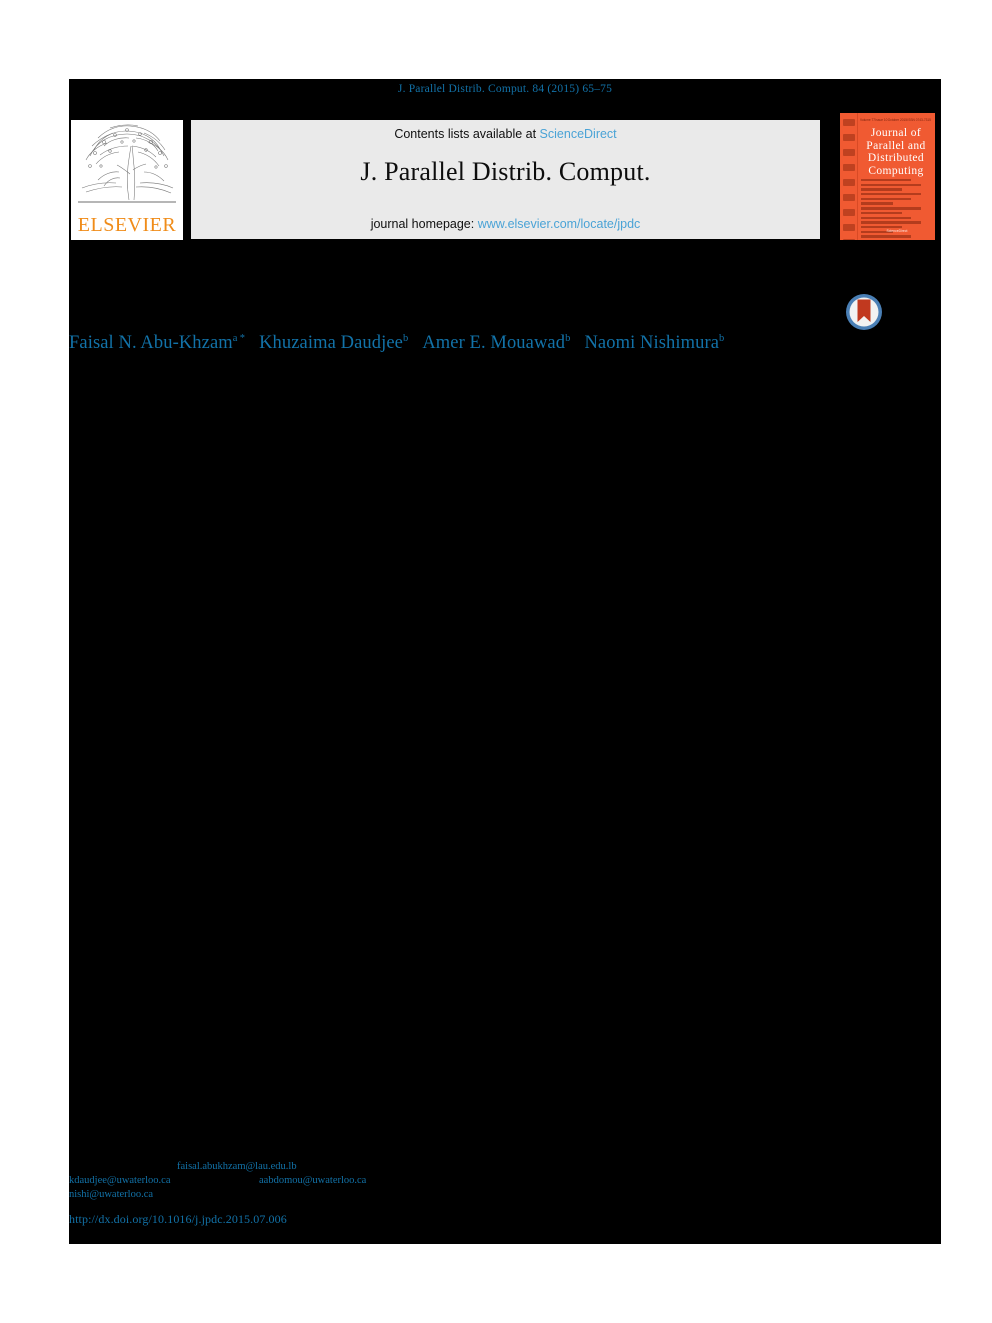 This screenshot has height=1323, width=992. Describe the element at coordinates (722, 338) in the screenshot. I see `author-4-affiliation-marks: b` at that location.